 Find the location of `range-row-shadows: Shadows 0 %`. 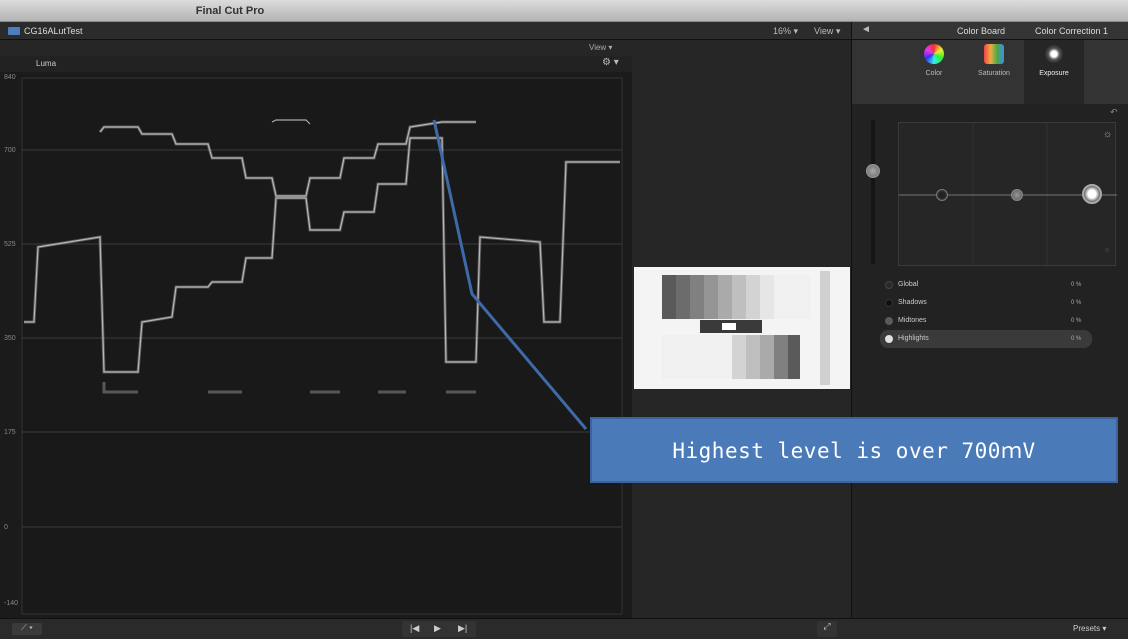

range-row-shadows: Shadows 0 % is located at coordinates (986, 303).